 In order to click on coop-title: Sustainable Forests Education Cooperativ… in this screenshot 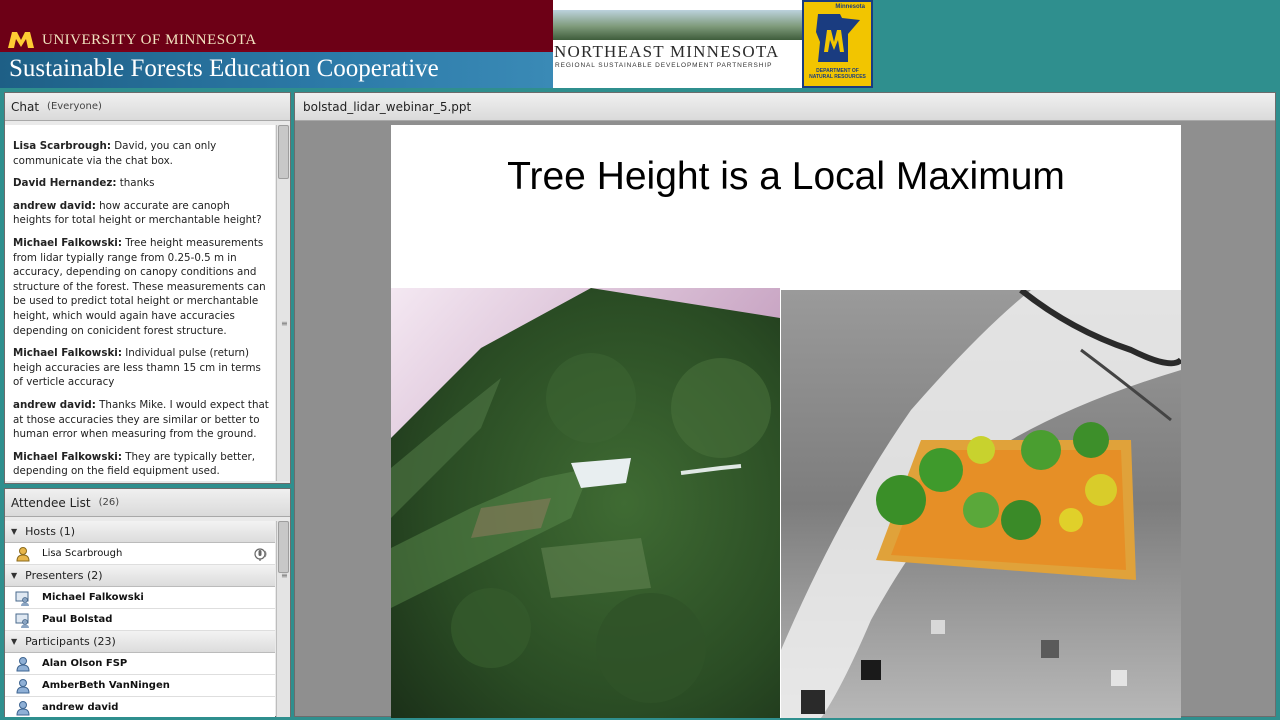, I will do `click(224, 68)`.